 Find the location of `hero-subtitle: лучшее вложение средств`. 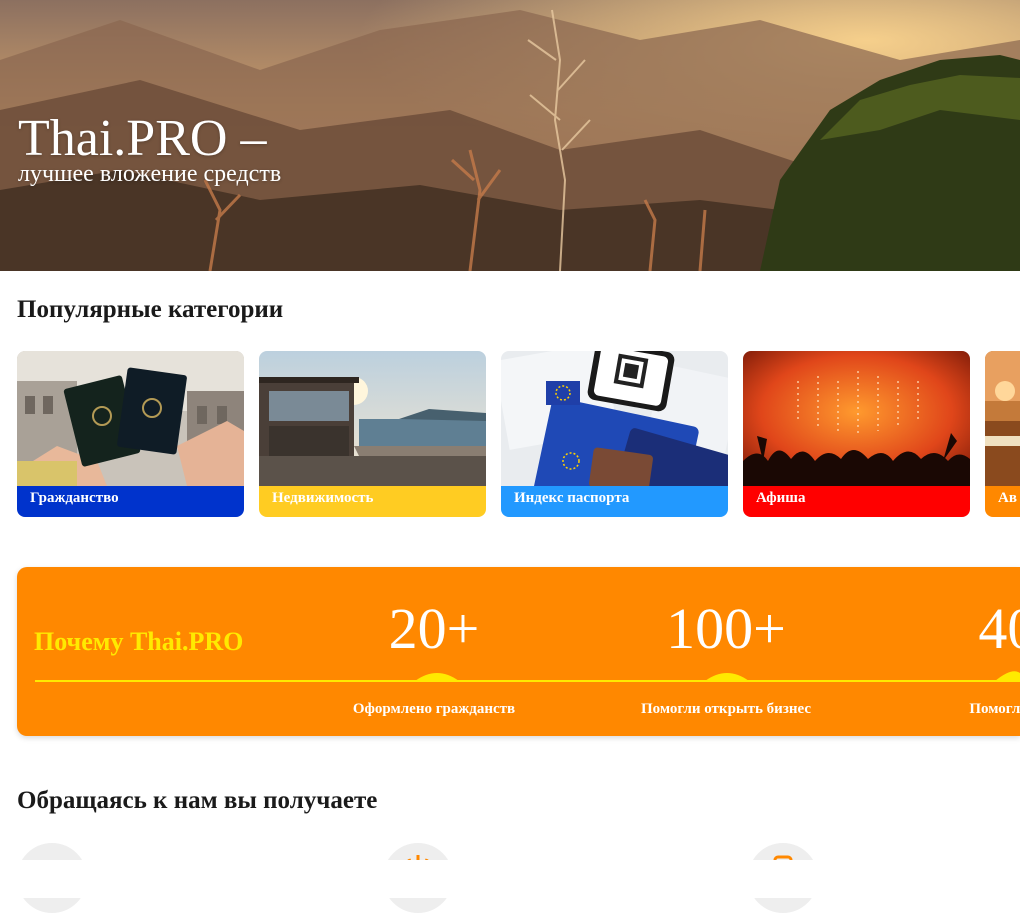

hero-subtitle: лучшее вложение средств is located at coordinates (150, 174).